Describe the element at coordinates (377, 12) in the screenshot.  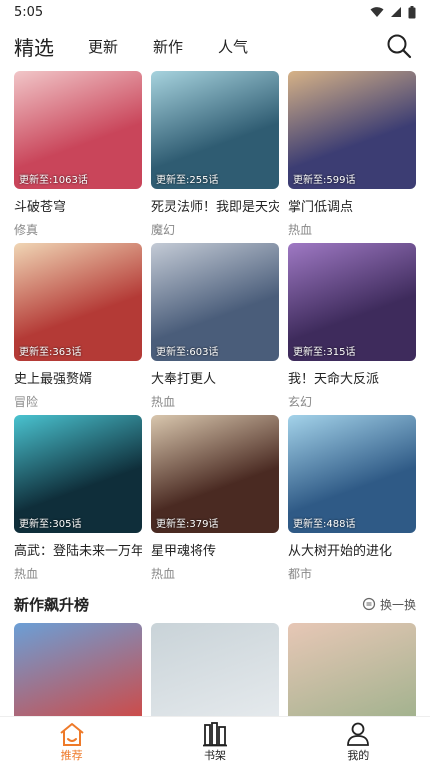
I see `wifi-icon` at that location.